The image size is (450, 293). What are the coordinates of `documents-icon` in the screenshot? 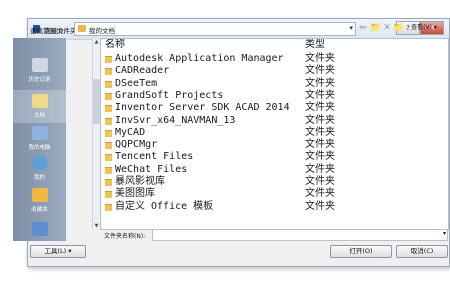 It's located at (39, 101).